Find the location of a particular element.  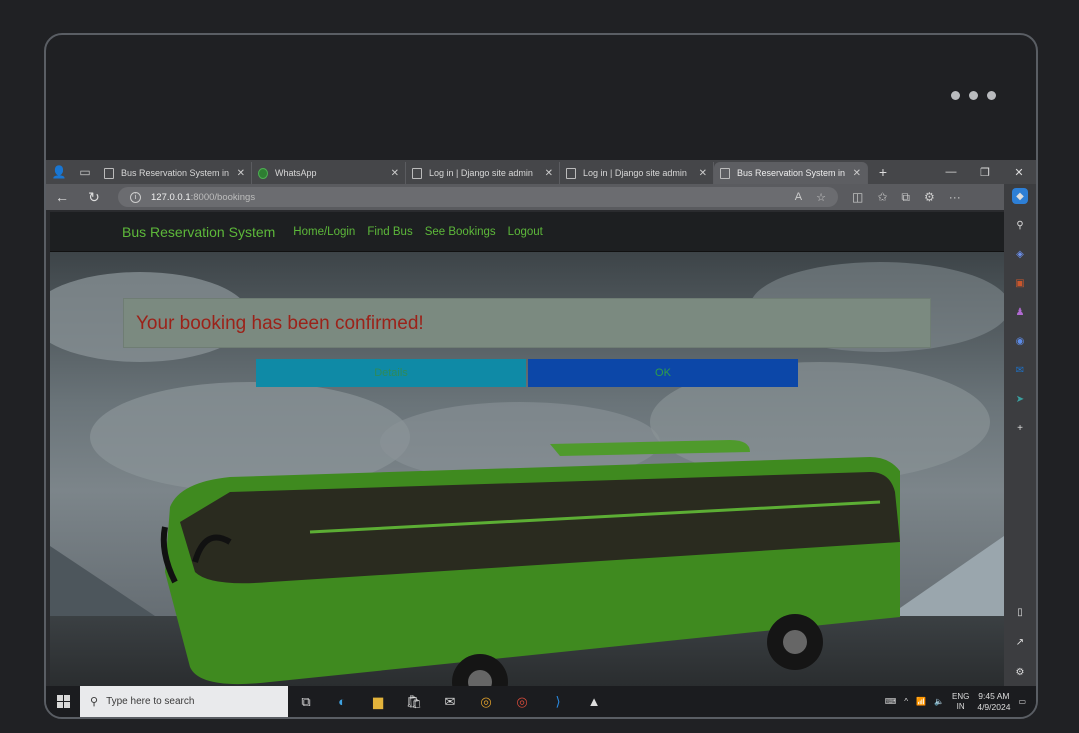

ok-button: OK is located at coordinates (663, 373).